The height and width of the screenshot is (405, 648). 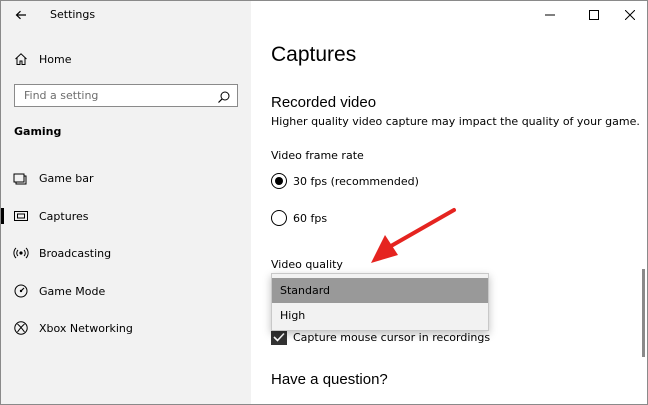 I want to click on minimize-button, so click(x=550, y=15).